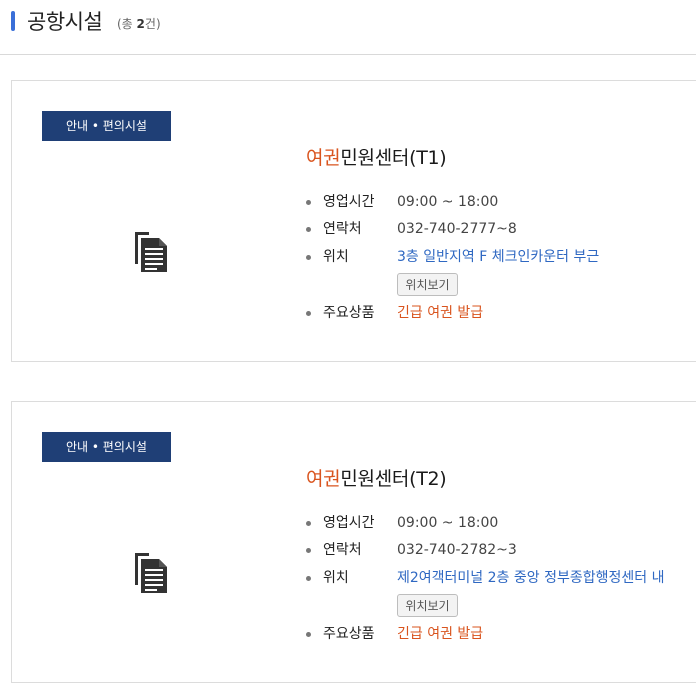 The height and width of the screenshot is (683, 696). I want to click on contact-value: 032-740-2782~3, so click(457, 550).